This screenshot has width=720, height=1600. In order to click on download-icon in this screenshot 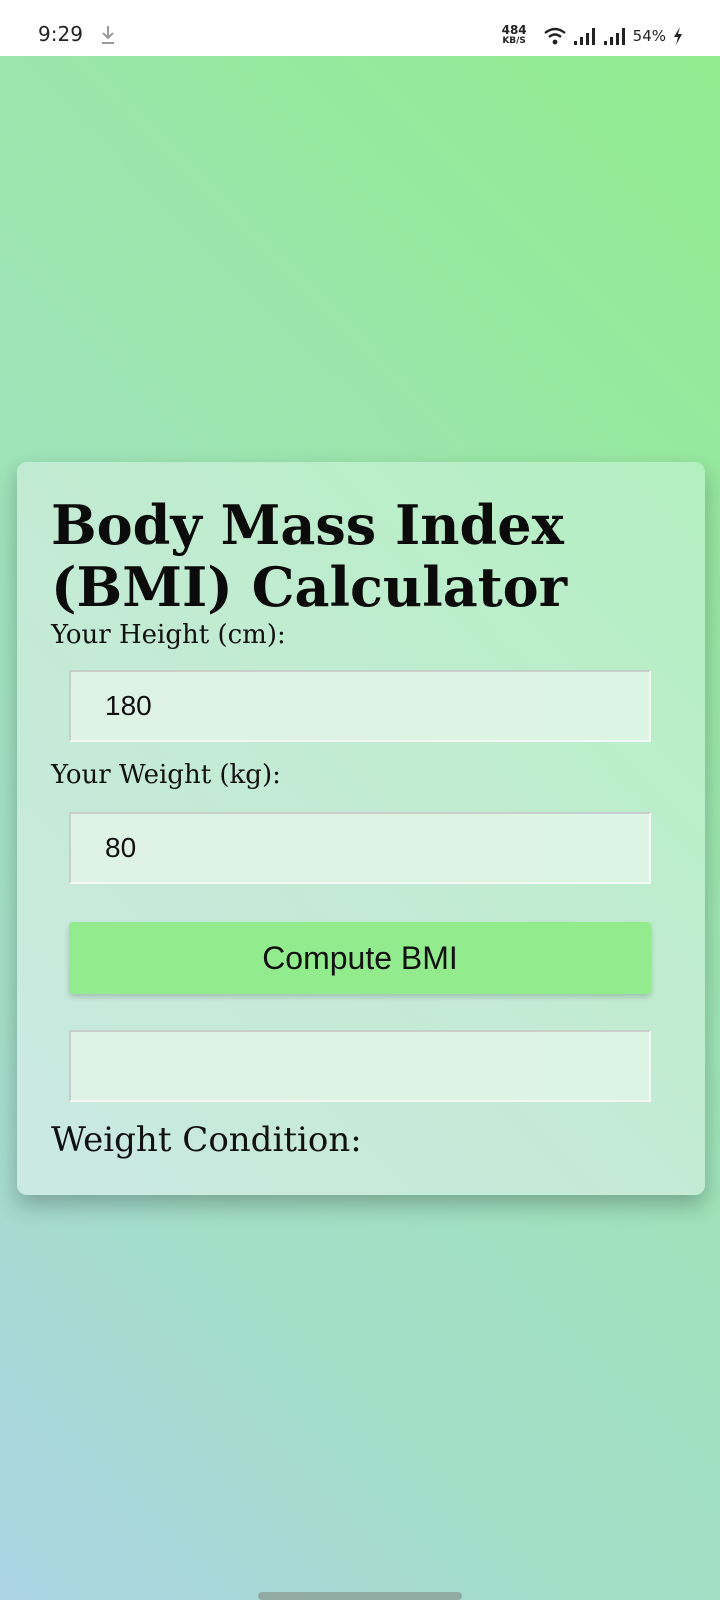, I will do `click(108, 35)`.